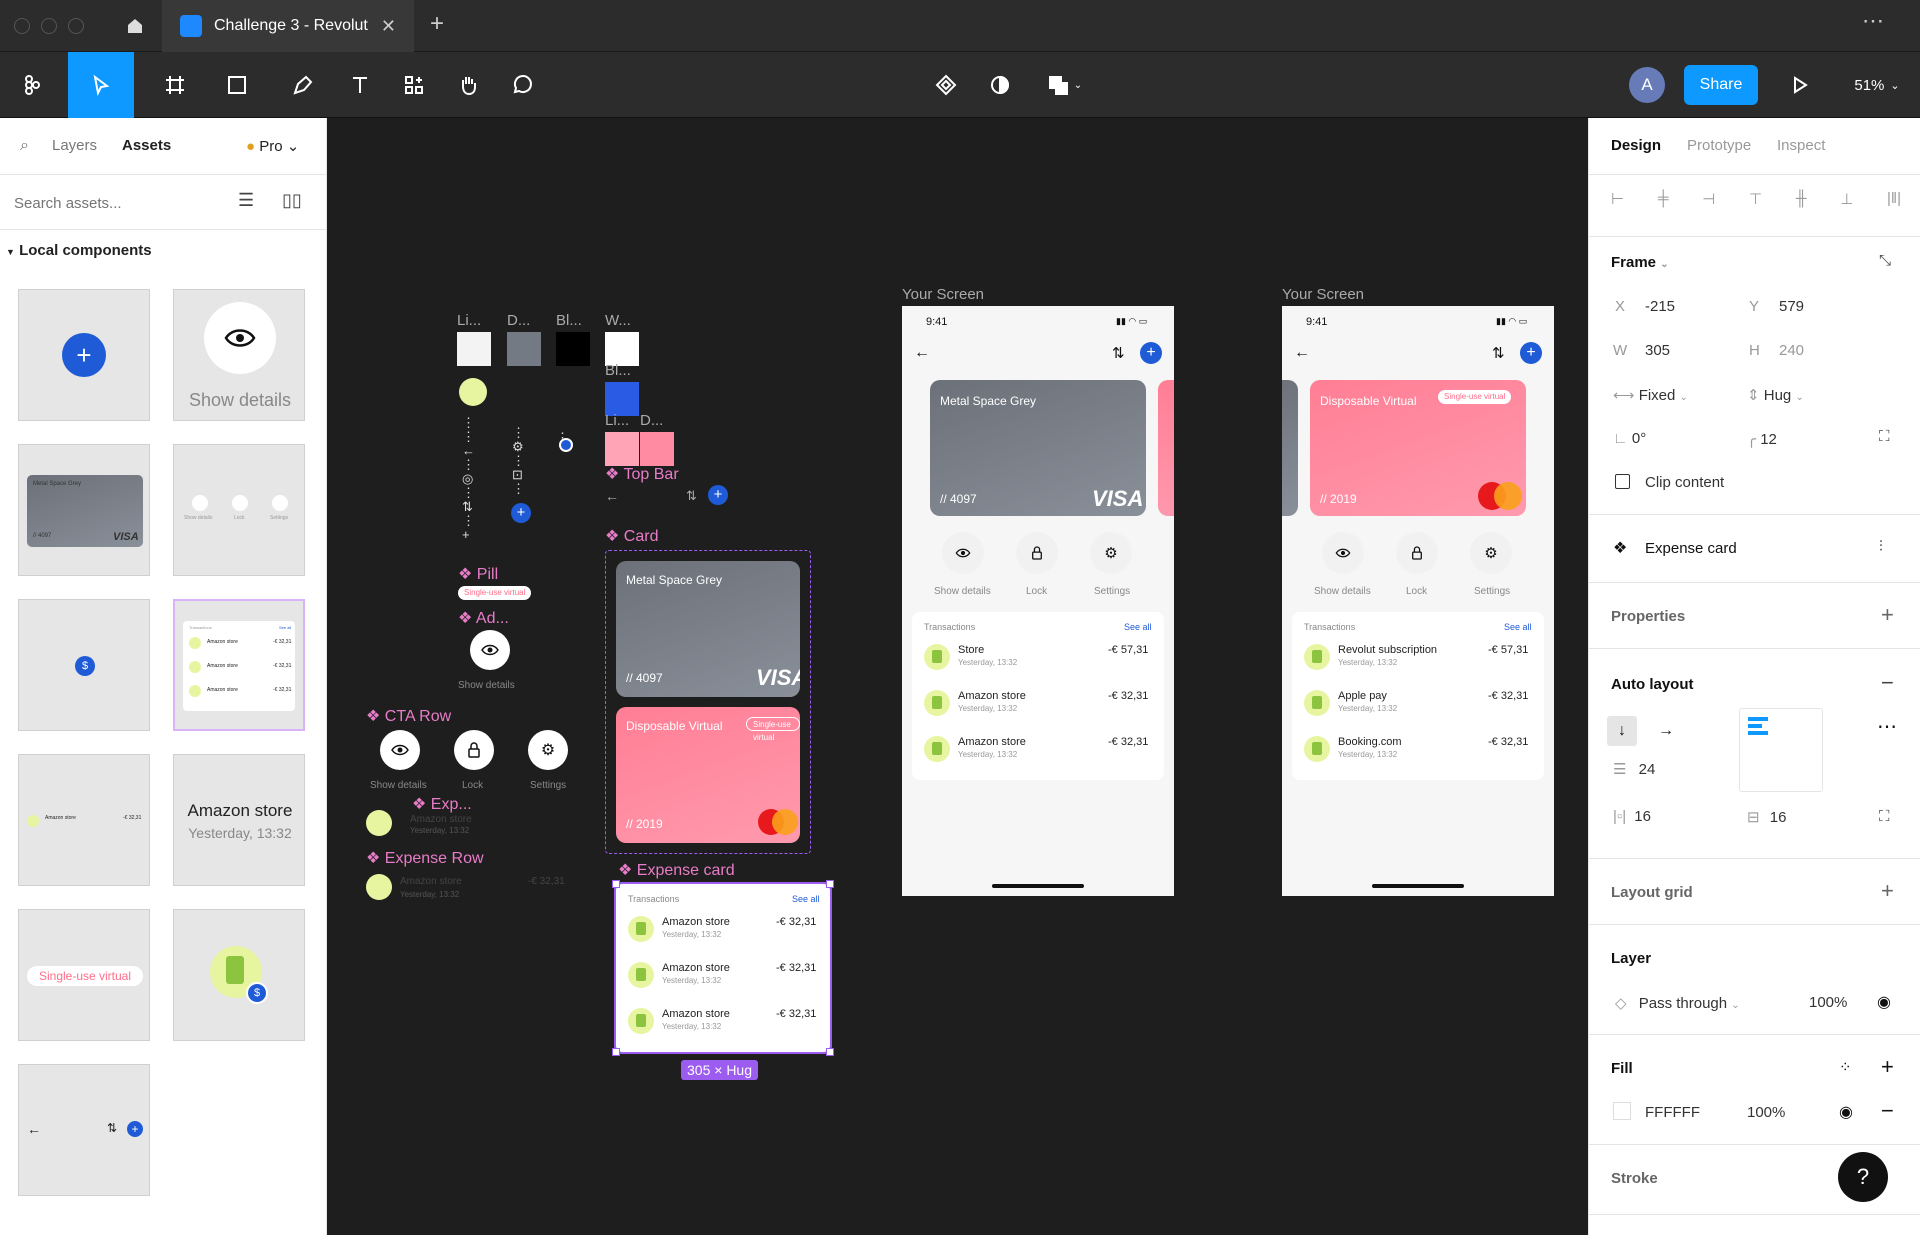  I want to click on align-center-v-icon: ╫, so click(1801, 199).